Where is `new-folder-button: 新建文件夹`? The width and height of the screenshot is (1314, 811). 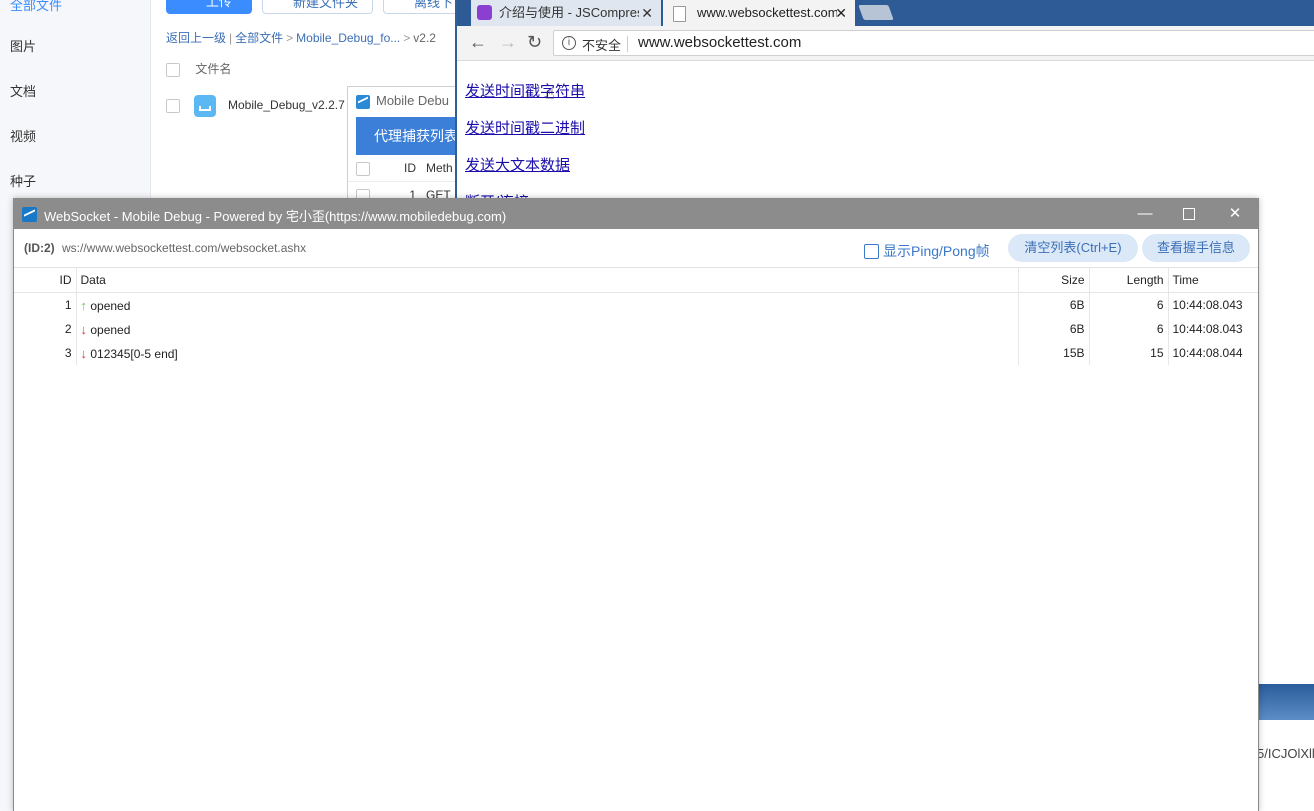
new-folder-button: 新建文件夹 is located at coordinates (317, 7).